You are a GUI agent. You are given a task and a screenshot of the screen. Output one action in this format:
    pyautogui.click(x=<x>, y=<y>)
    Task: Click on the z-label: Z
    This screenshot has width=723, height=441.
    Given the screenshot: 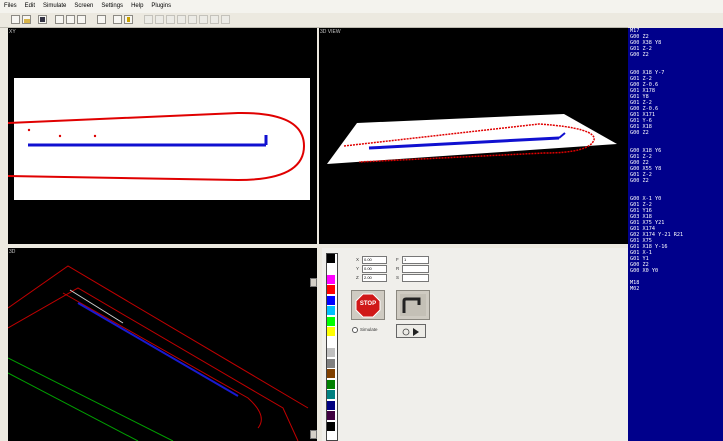 What is the action you would take?
    pyautogui.click(x=357, y=277)
    